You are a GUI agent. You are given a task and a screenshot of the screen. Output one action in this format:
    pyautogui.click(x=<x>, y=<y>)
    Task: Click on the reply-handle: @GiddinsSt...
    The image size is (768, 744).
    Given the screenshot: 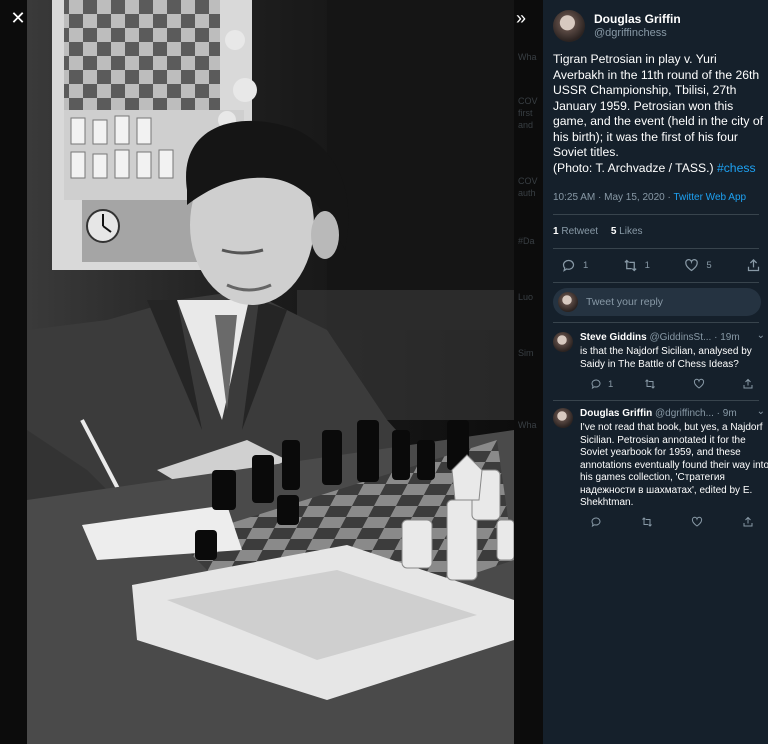 What is the action you would take?
    pyautogui.click(x=680, y=337)
    